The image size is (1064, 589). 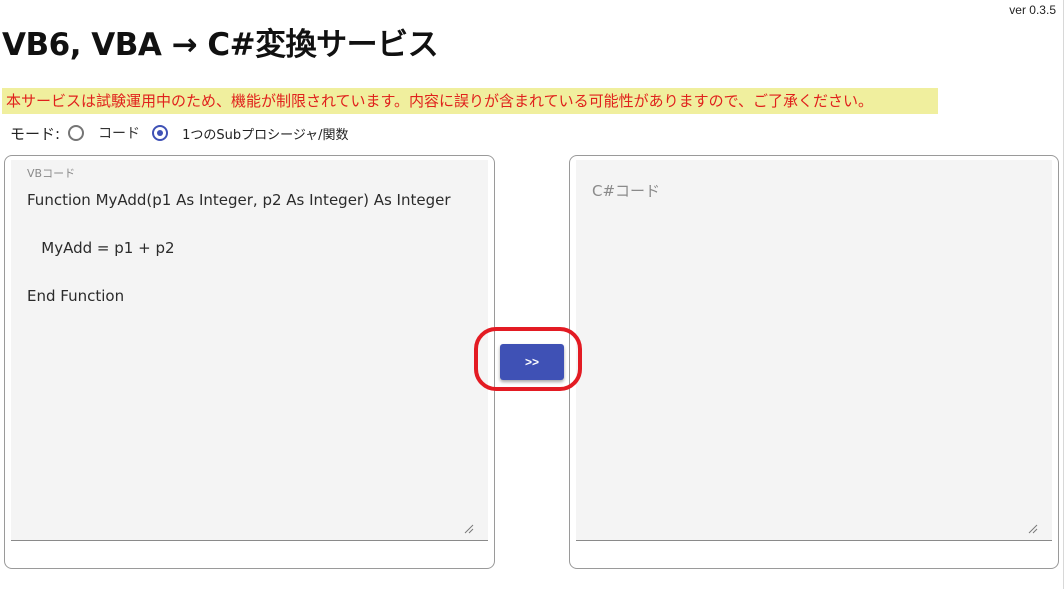 What do you see at coordinates (626, 191) in the screenshot?
I see `cs-code-placeholder: C#コード` at bounding box center [626, 191].